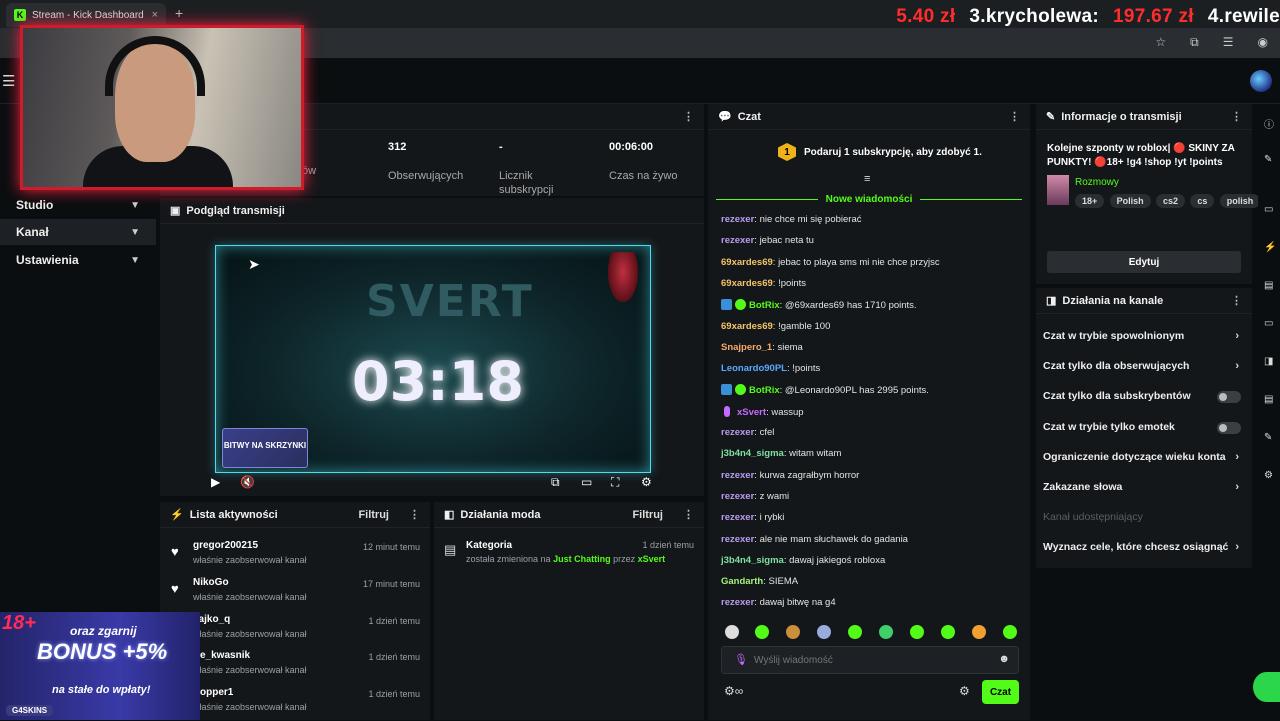 This screenshot has width=1280, height=721. What do you see at coordinates (215, 482) in the screenshot?
I see `play-icon: ▶` at bounding box center [215, 482].